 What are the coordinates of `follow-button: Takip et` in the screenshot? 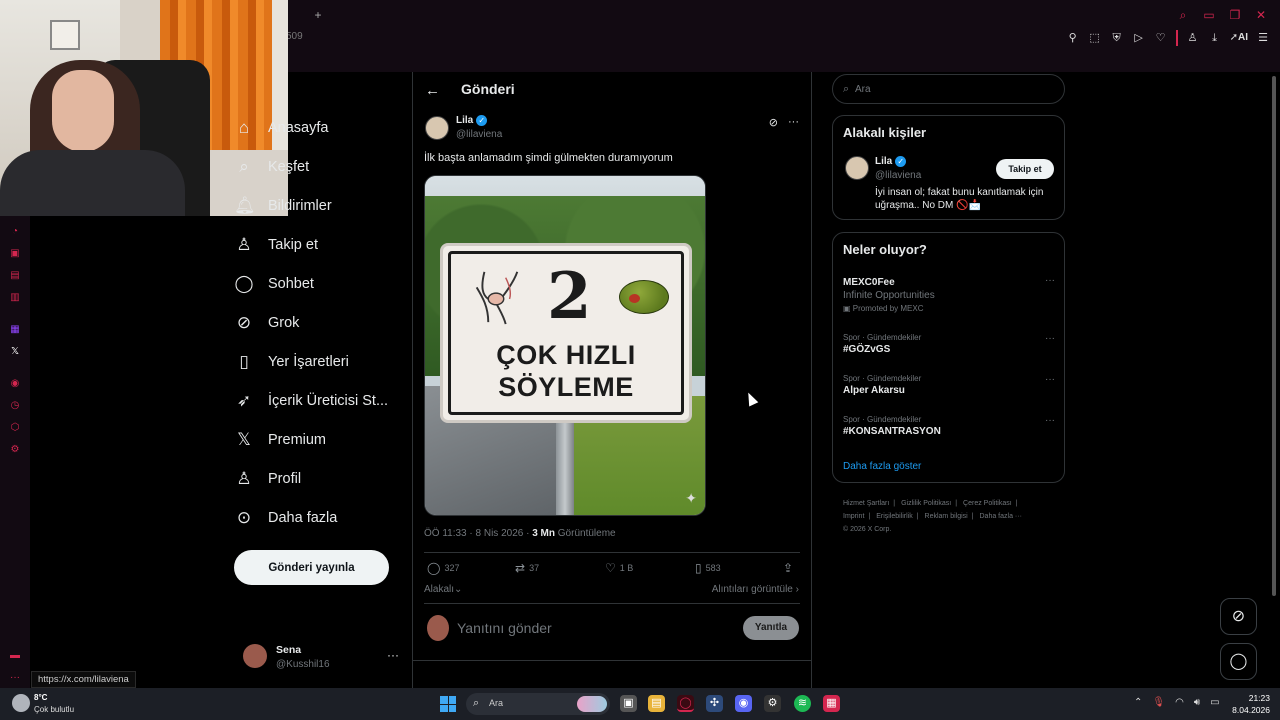 It's located at (1025, 169).